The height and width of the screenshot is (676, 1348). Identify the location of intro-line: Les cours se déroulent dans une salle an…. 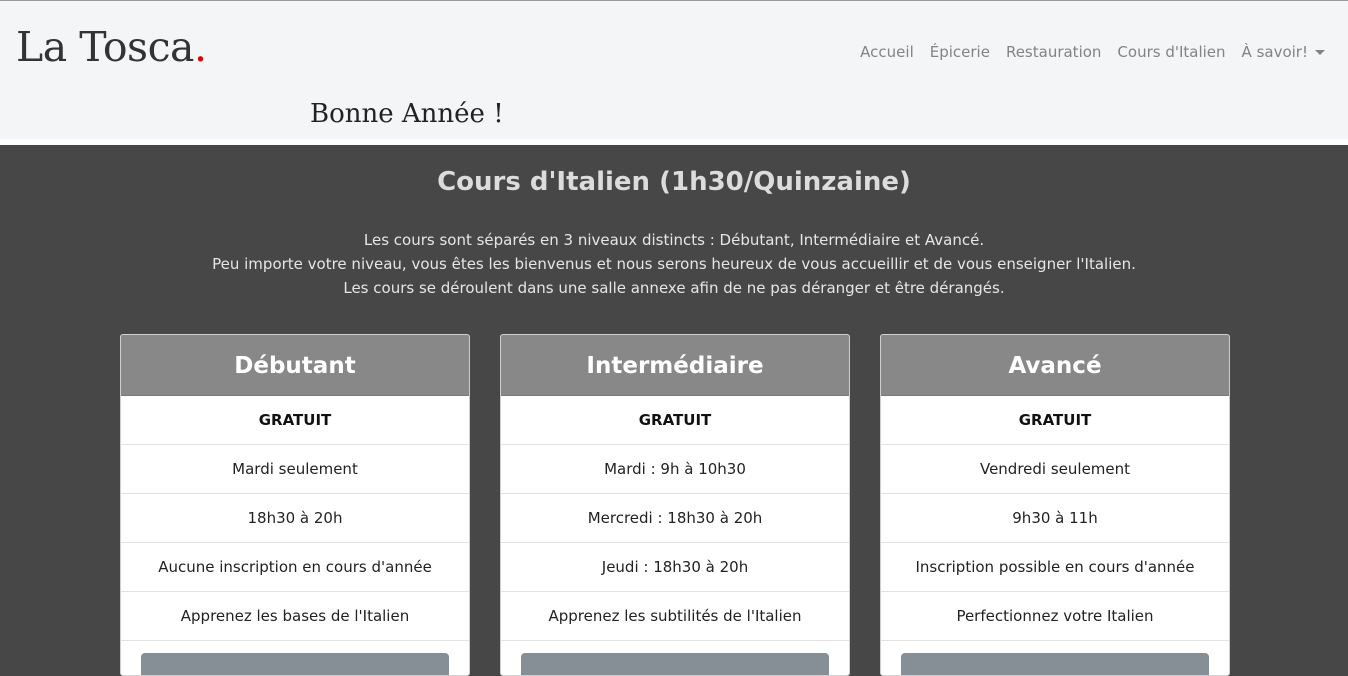
(674, 288).